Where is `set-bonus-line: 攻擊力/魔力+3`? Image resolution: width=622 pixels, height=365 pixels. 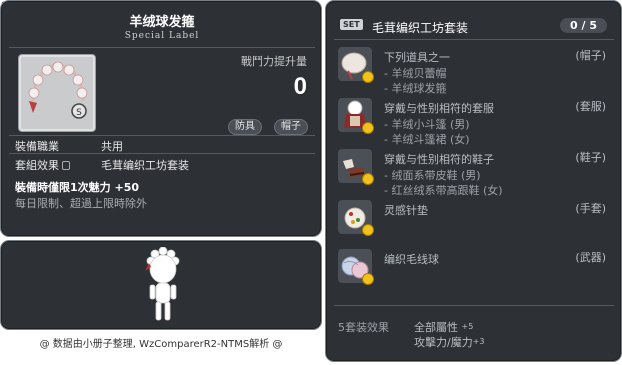
set-bonus-line: 攻擊力/魔力+3 is located at coordinates (449, 342).